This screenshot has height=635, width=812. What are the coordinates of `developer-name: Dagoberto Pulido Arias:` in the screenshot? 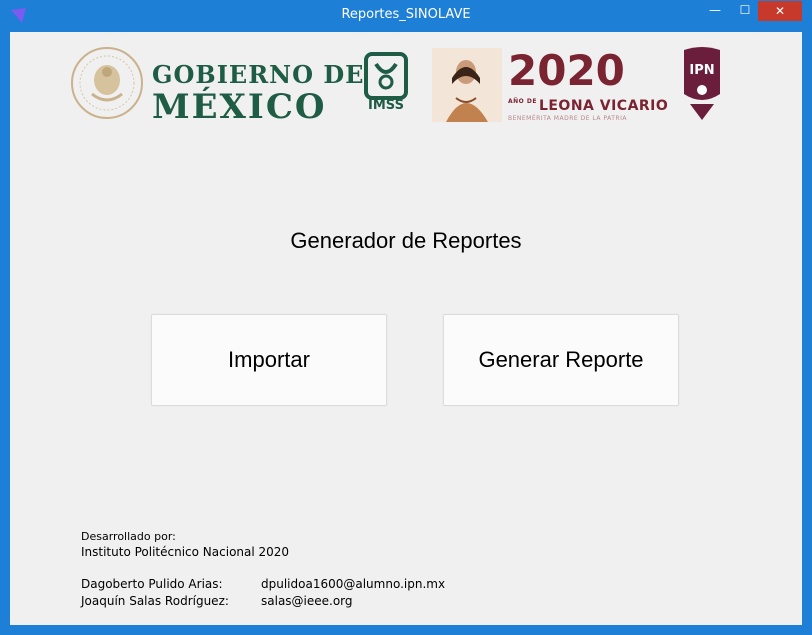 It's located at (152, 584).